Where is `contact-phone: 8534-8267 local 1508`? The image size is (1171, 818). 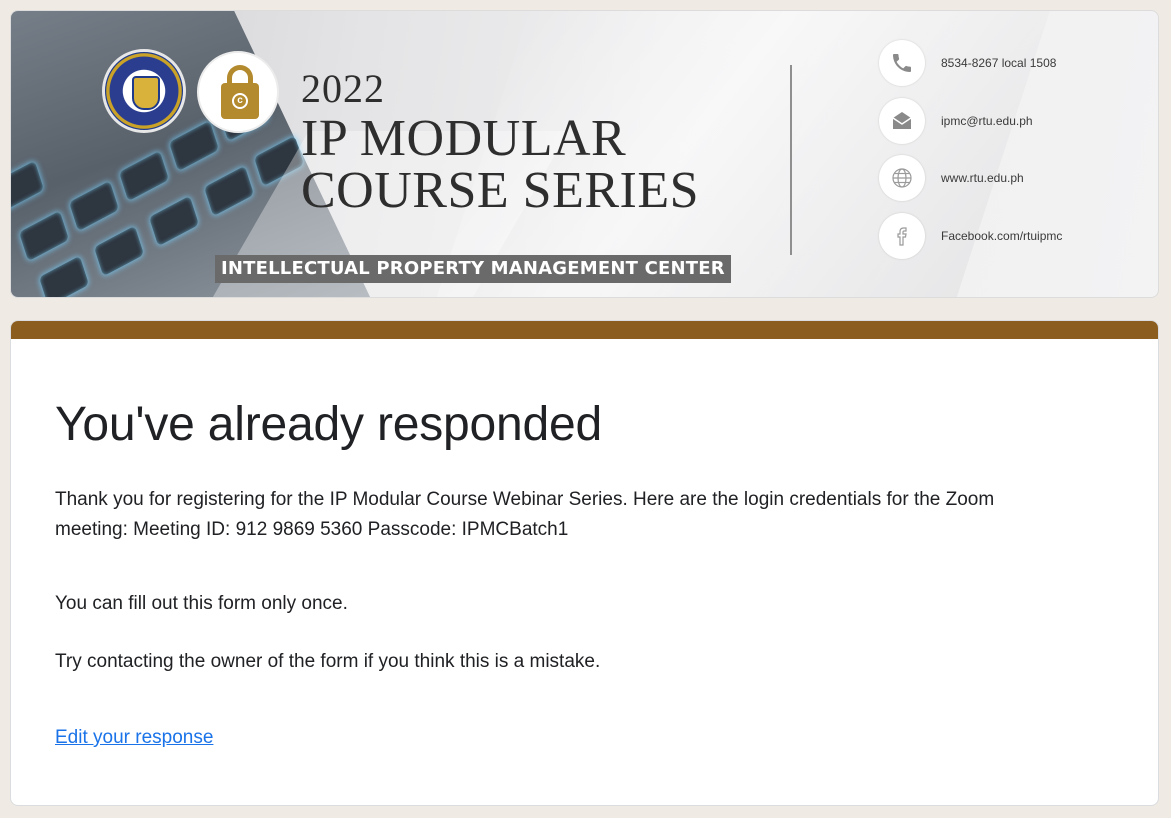 contact-phone: 8534-8267 local 1508 is located at coordinates (967, 63).